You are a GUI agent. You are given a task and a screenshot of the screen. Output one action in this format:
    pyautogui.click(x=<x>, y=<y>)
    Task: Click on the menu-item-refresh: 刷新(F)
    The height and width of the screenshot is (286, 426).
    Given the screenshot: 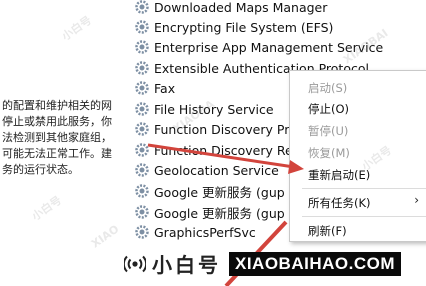 What is the action you would take?
    pyautogui.click(x=327, y=231)
    